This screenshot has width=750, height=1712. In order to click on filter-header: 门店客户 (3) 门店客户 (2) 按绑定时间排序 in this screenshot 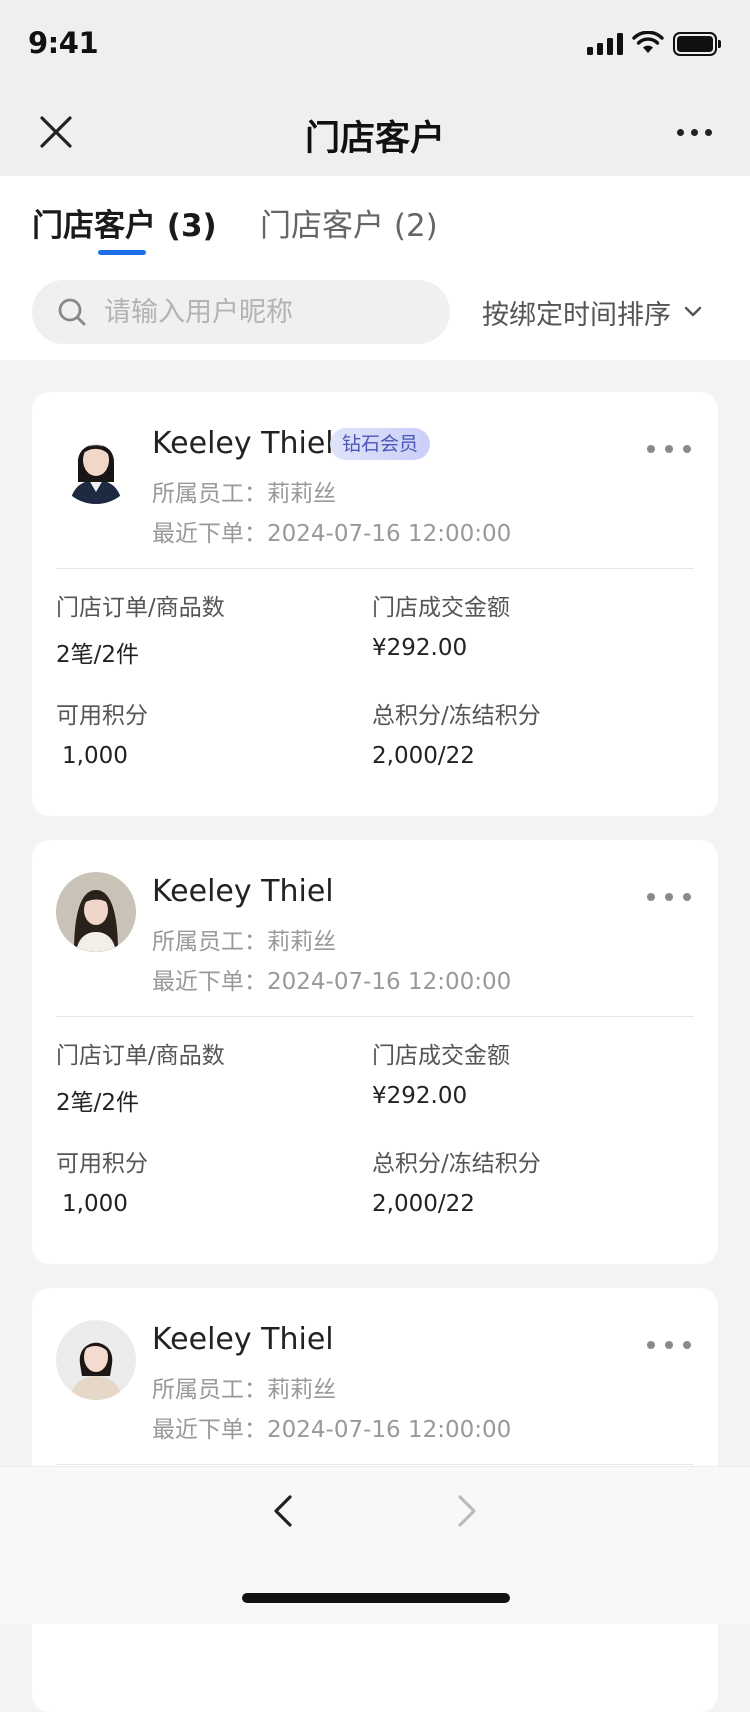, I will do `click(375, 268)`.